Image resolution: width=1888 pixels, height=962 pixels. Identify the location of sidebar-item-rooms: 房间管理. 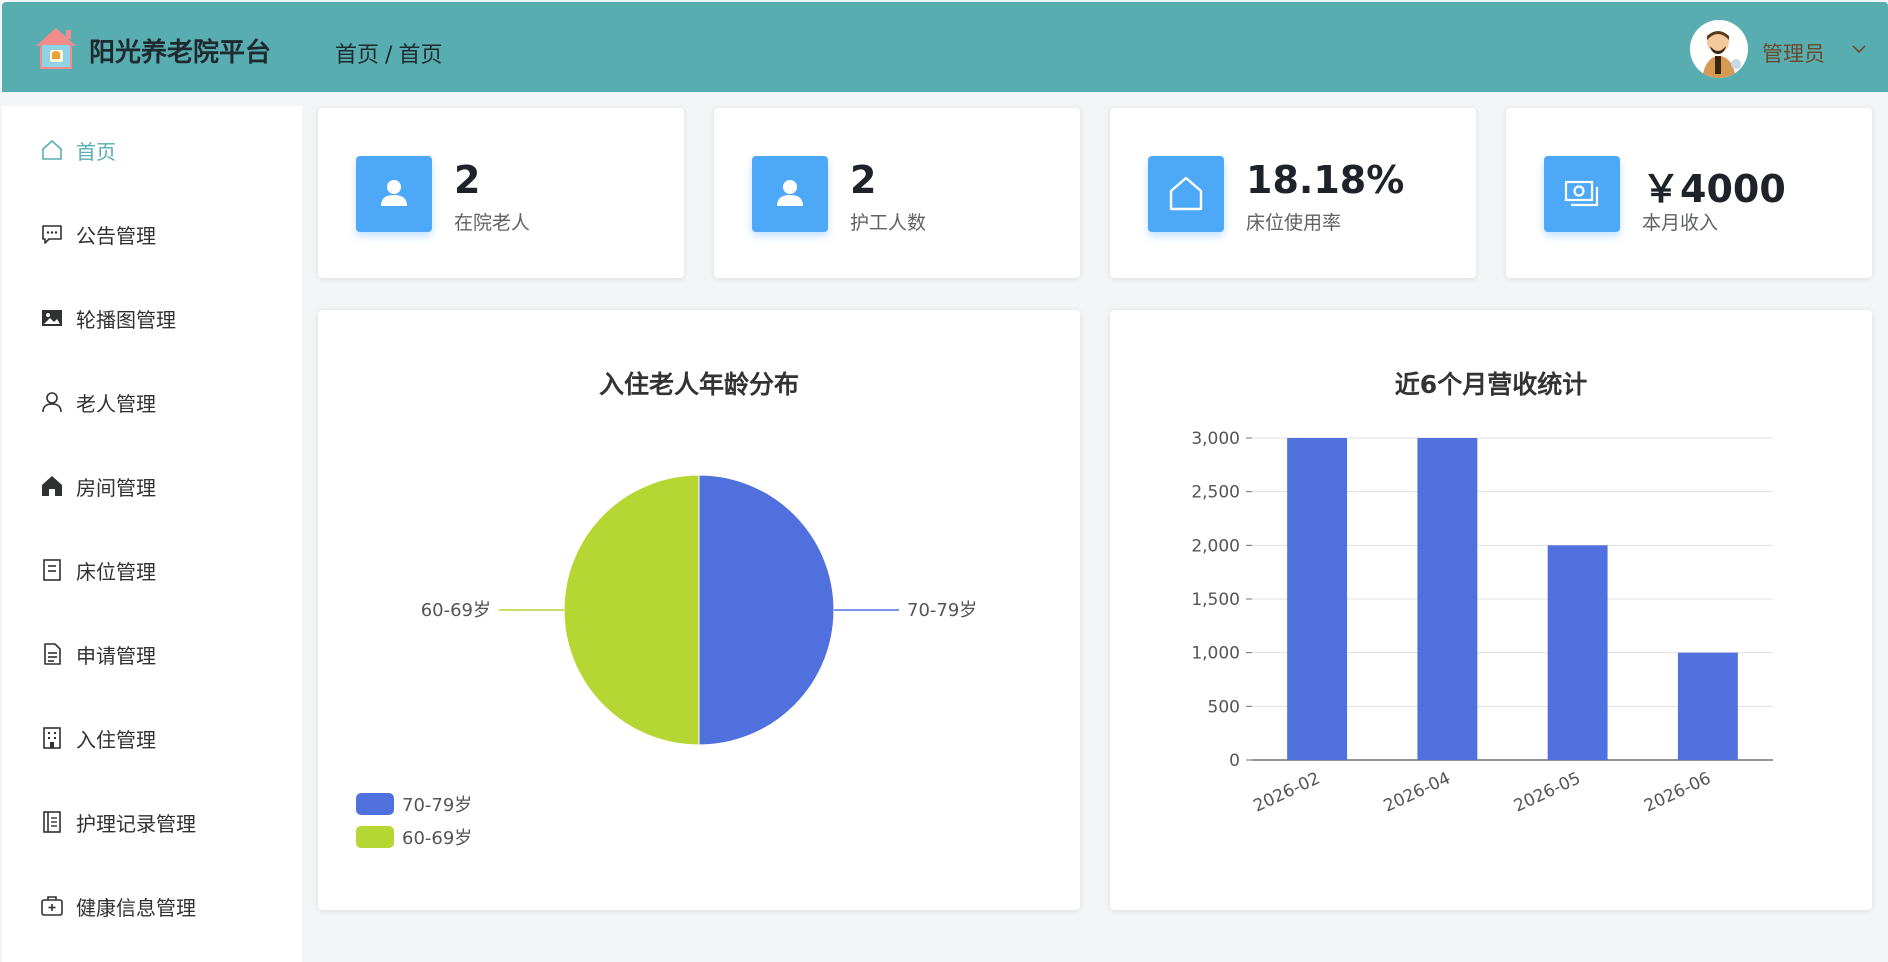
(152, 486).